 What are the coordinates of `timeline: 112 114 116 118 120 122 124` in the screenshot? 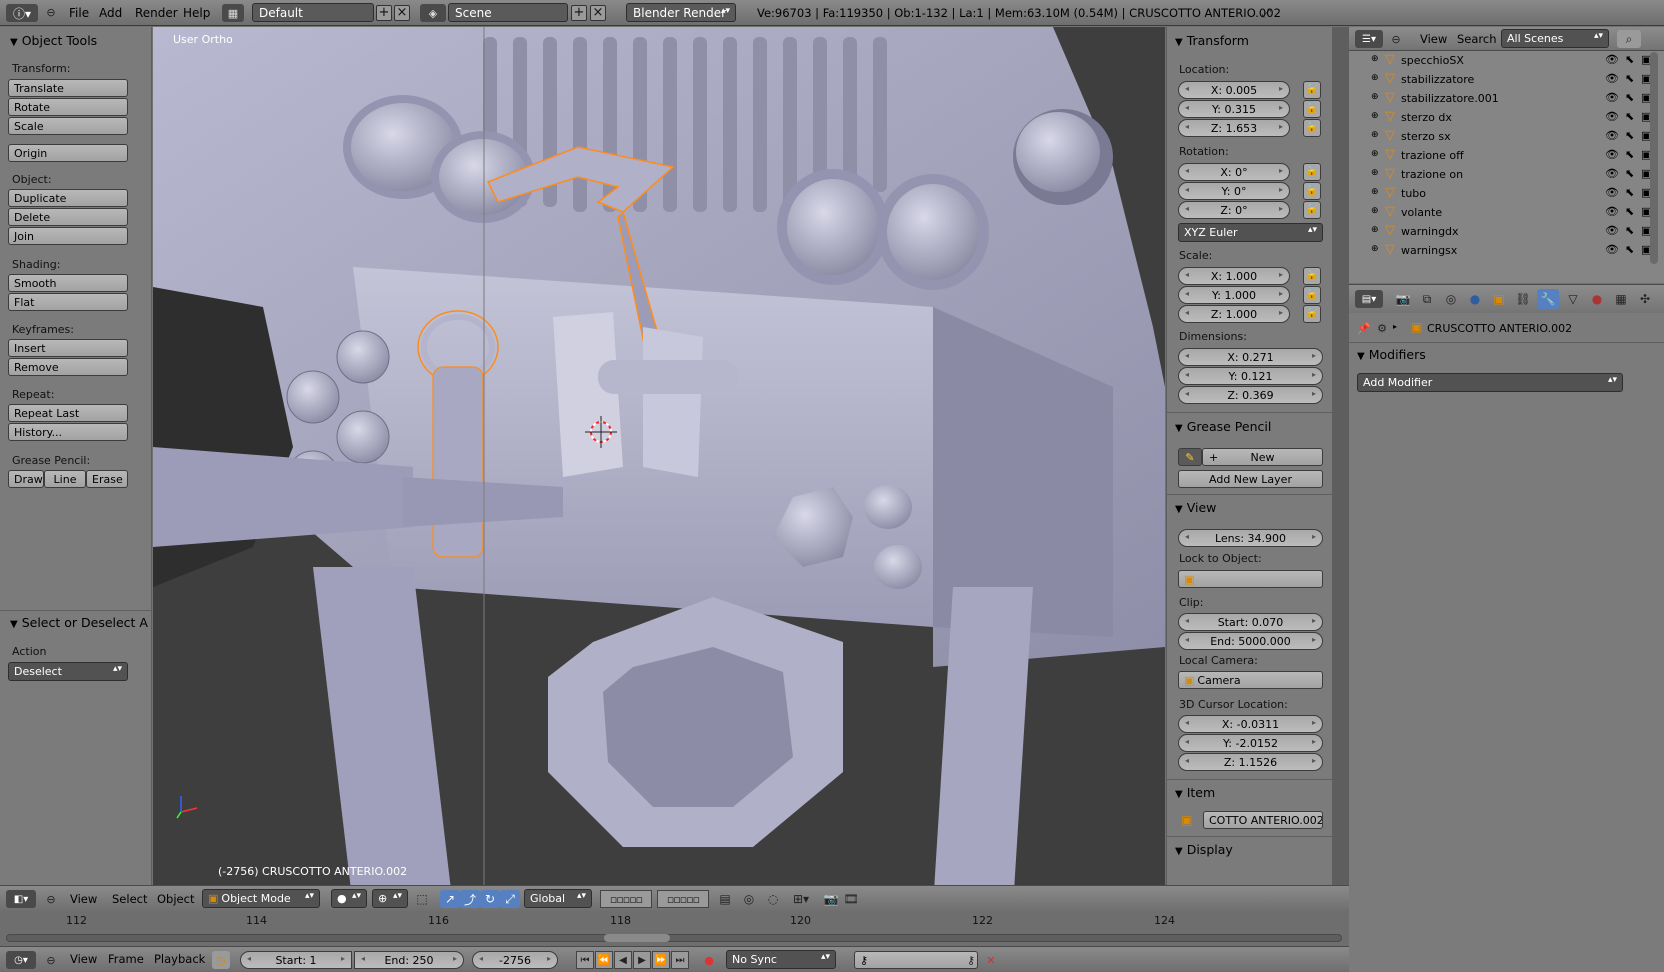 It's located at (674, 929).